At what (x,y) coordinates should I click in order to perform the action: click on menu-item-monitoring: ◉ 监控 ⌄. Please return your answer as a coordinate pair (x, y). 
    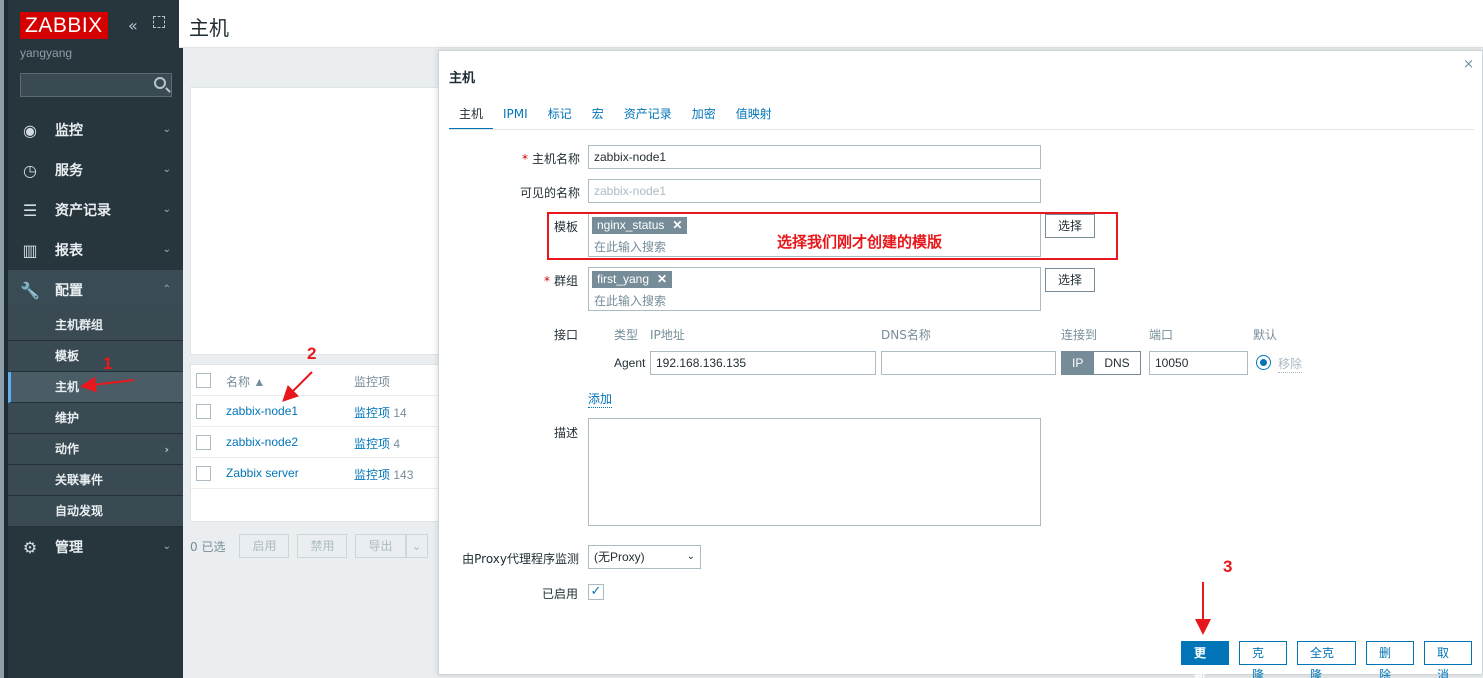
    Looking at the image, I should click on (95, 130).